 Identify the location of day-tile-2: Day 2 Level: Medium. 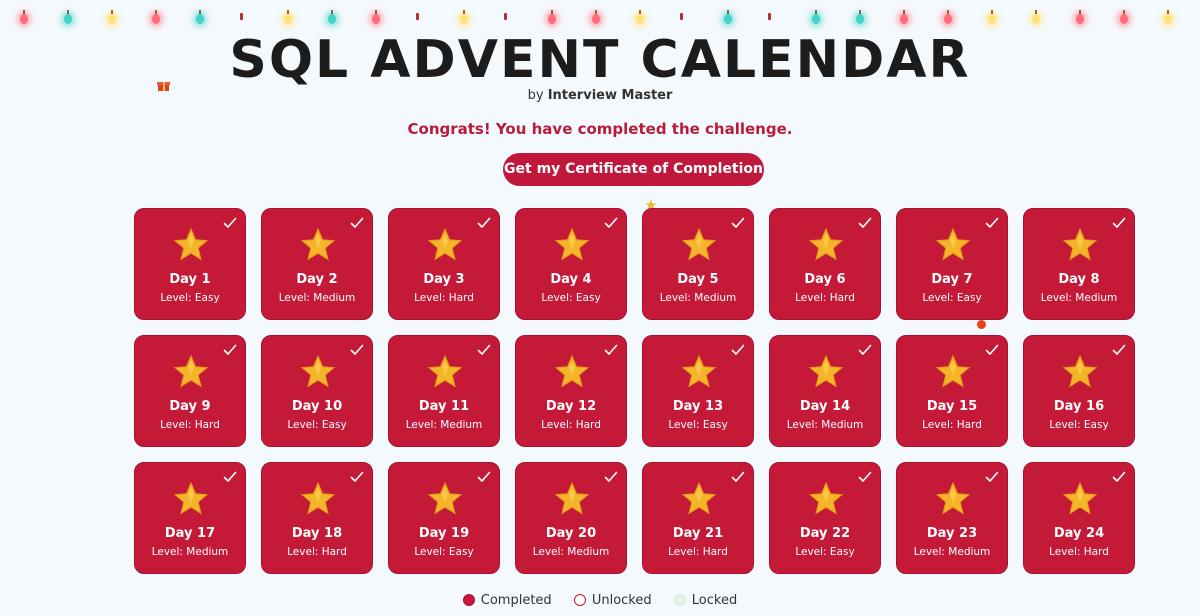
(317, 264).